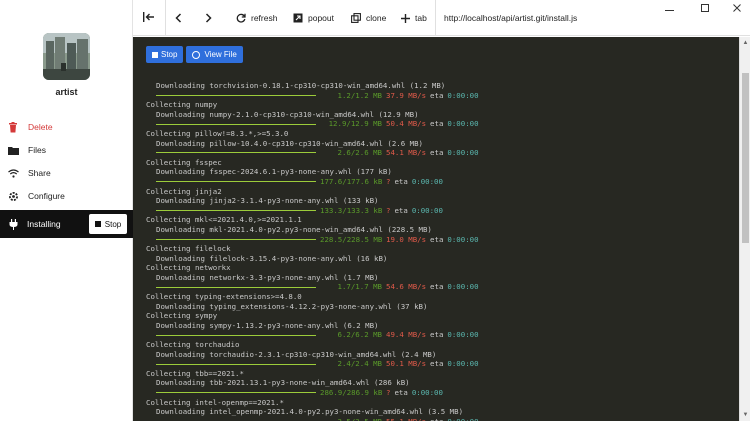 The height and width of the screenshot is (421, 750). What do you see at coordinates (13, 196) in the screenshot?
I see `gear-icon` at bounding box center [13, 196].